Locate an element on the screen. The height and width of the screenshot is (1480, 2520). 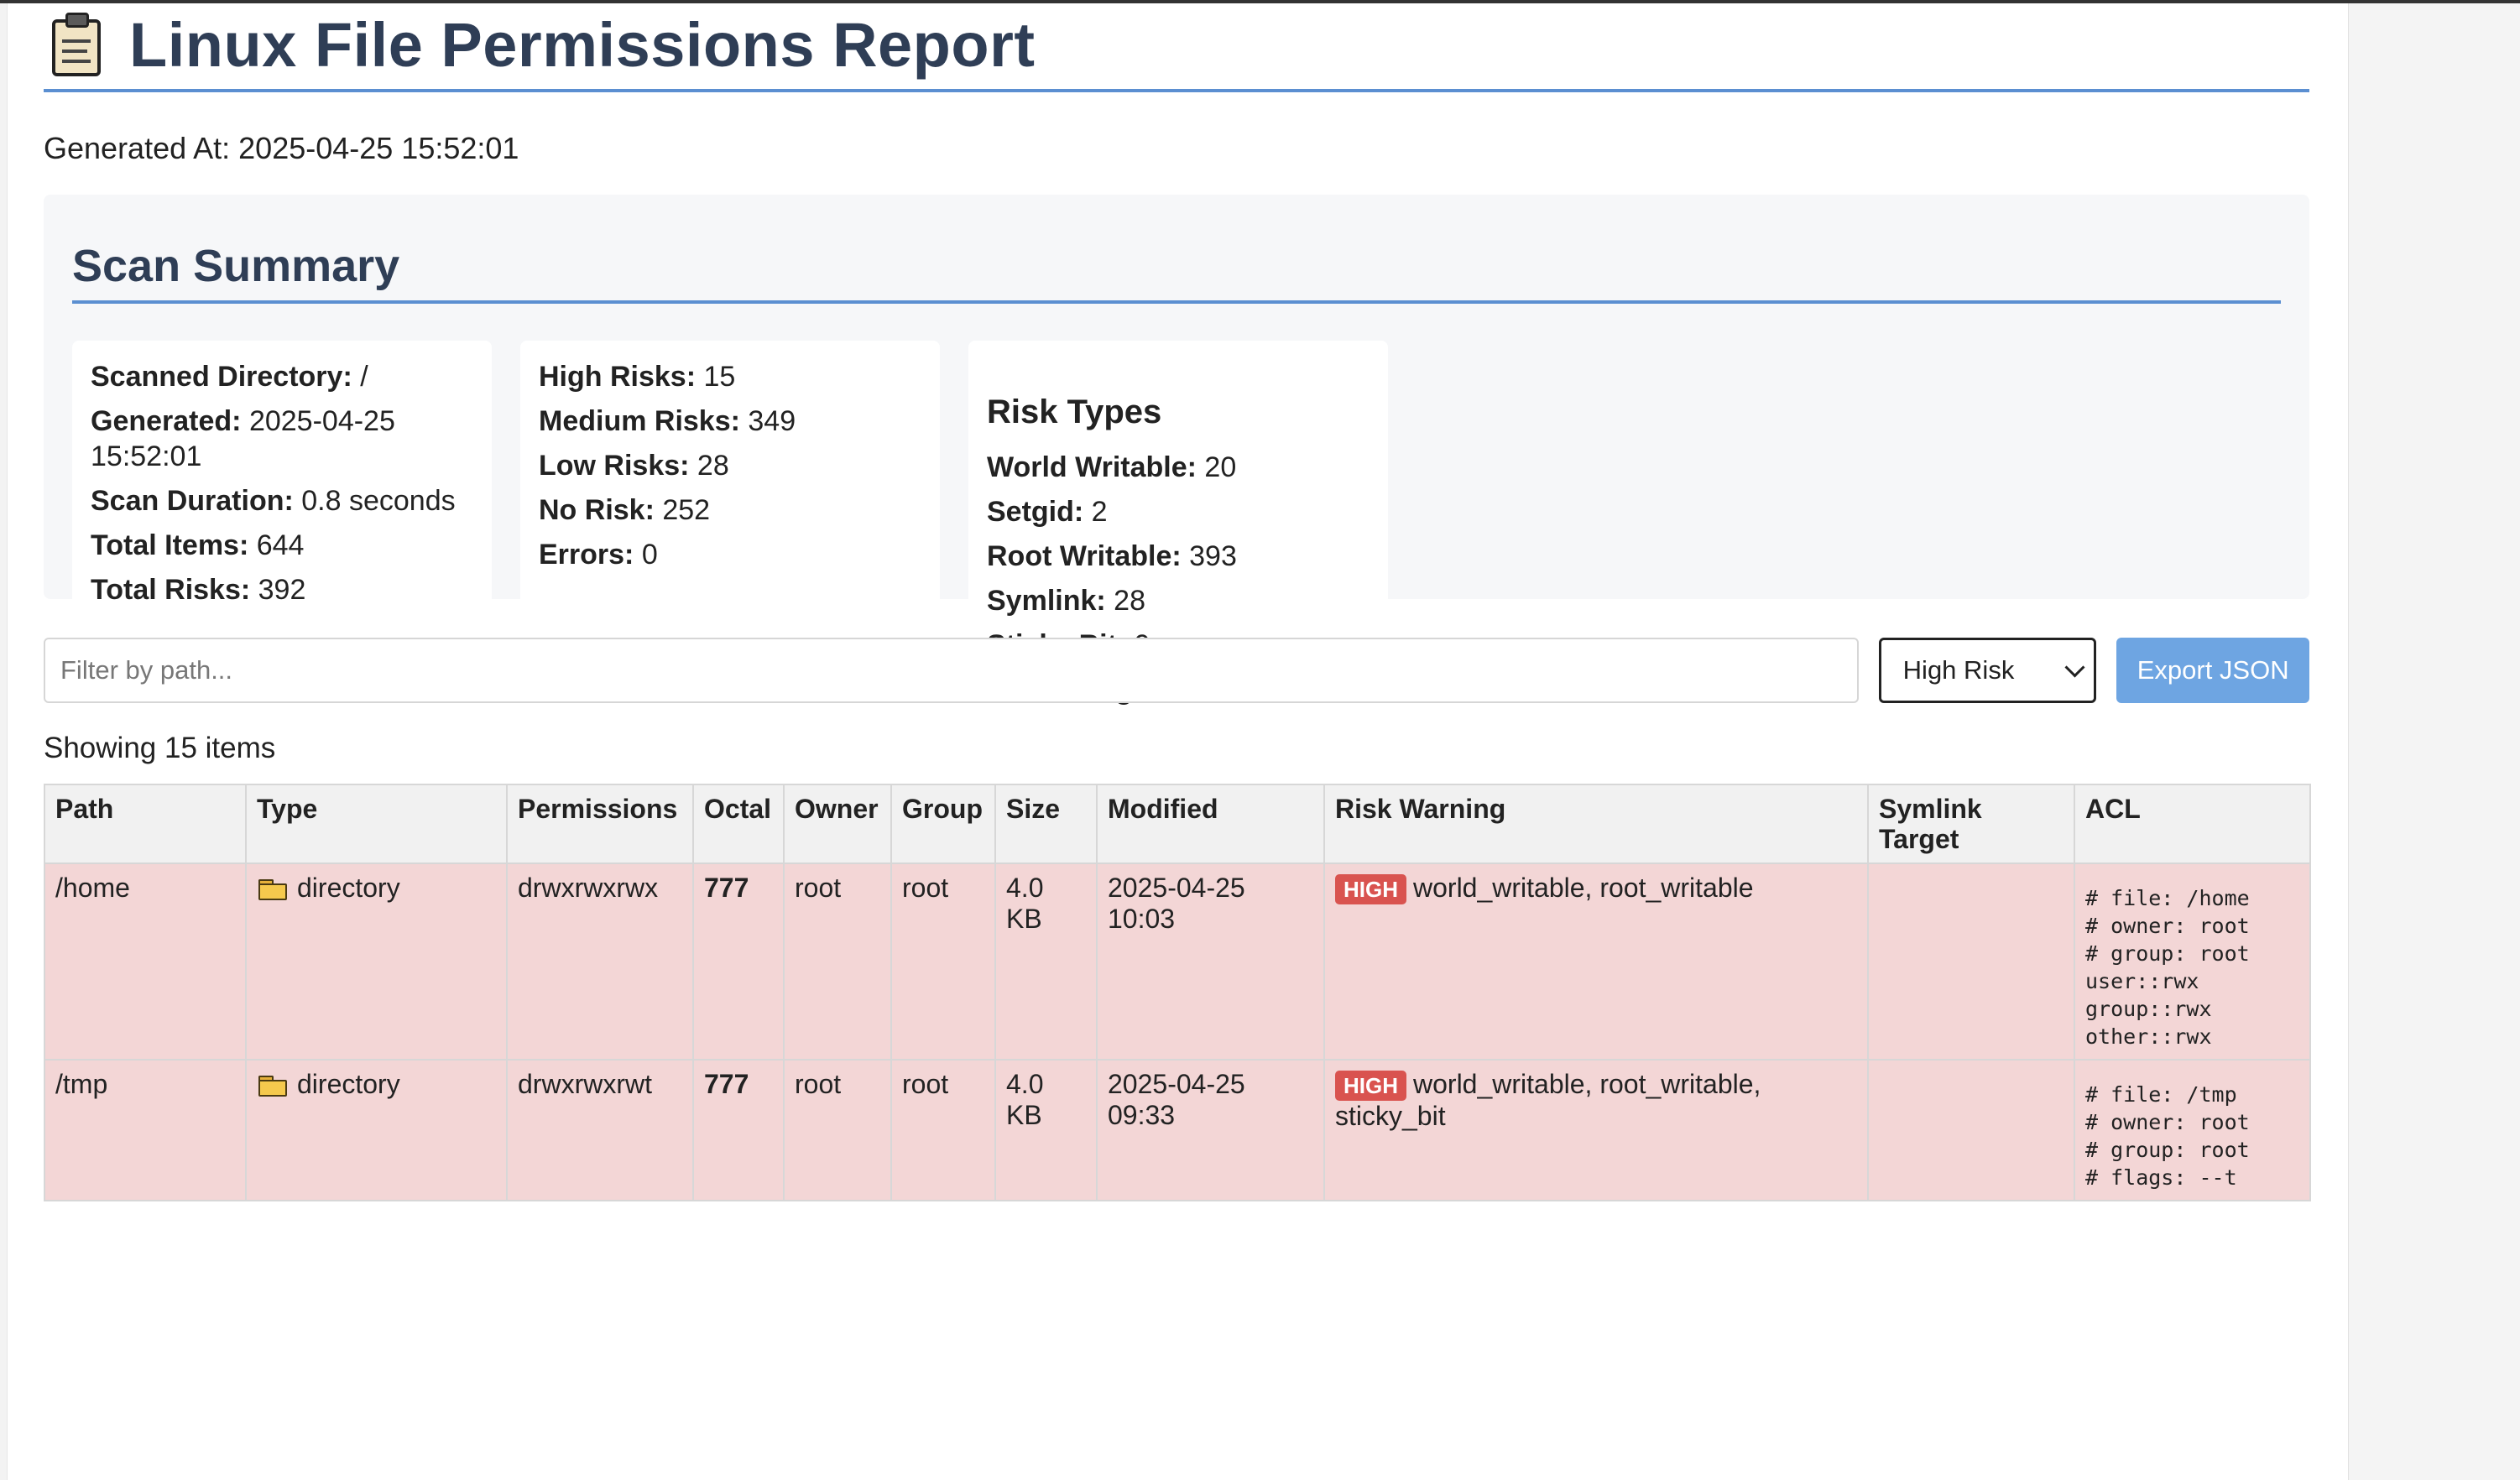
summary-stat: Scanned Directory: / is located at coordinates (282, 376).